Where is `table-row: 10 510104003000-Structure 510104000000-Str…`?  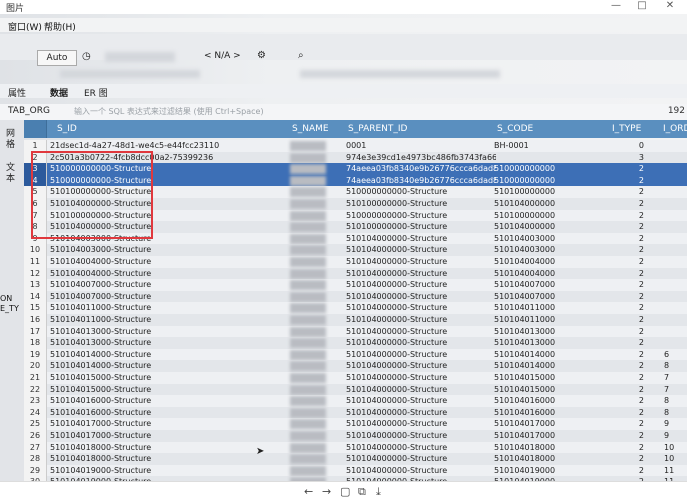 table-row: 10 510104003000-Structure 510104000000-Str… is located at coordinates (355, 250).